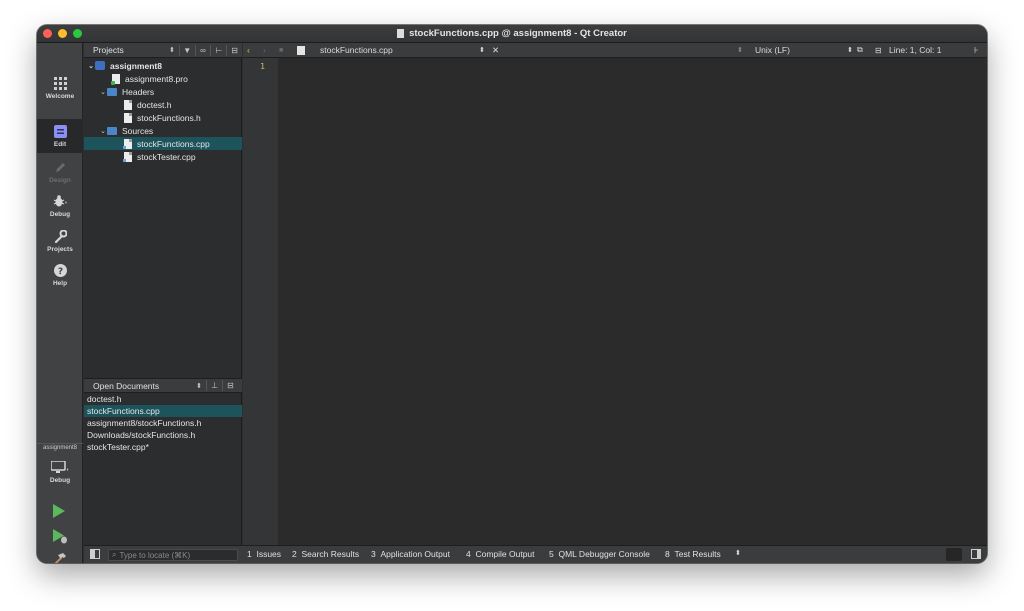  Describe the element at coordinates (410, 554) in the screenshot. I see `output-tab-application-output: 3 Application Output` at that location.